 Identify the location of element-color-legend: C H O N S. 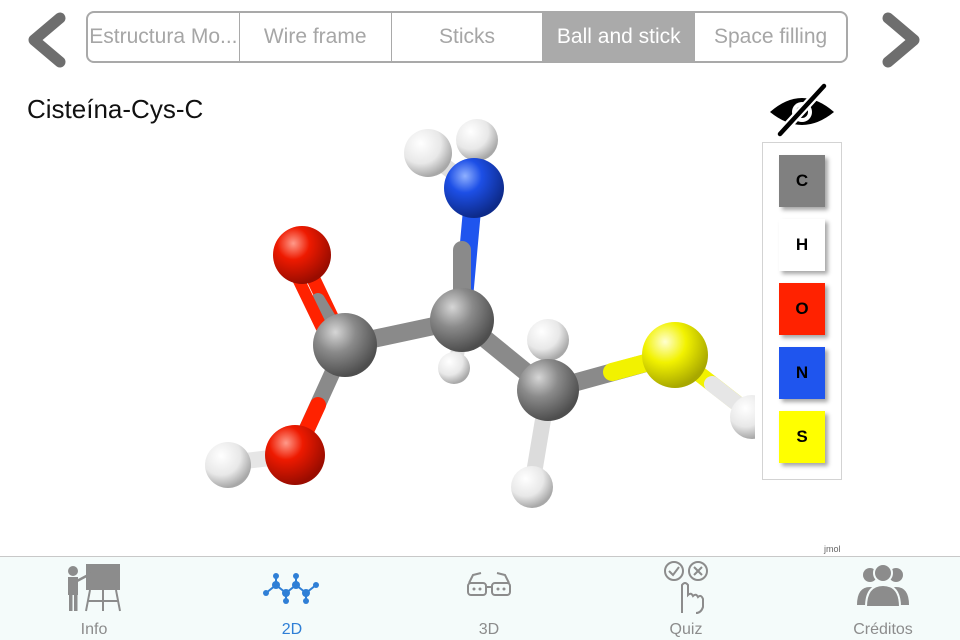
(802, 311).